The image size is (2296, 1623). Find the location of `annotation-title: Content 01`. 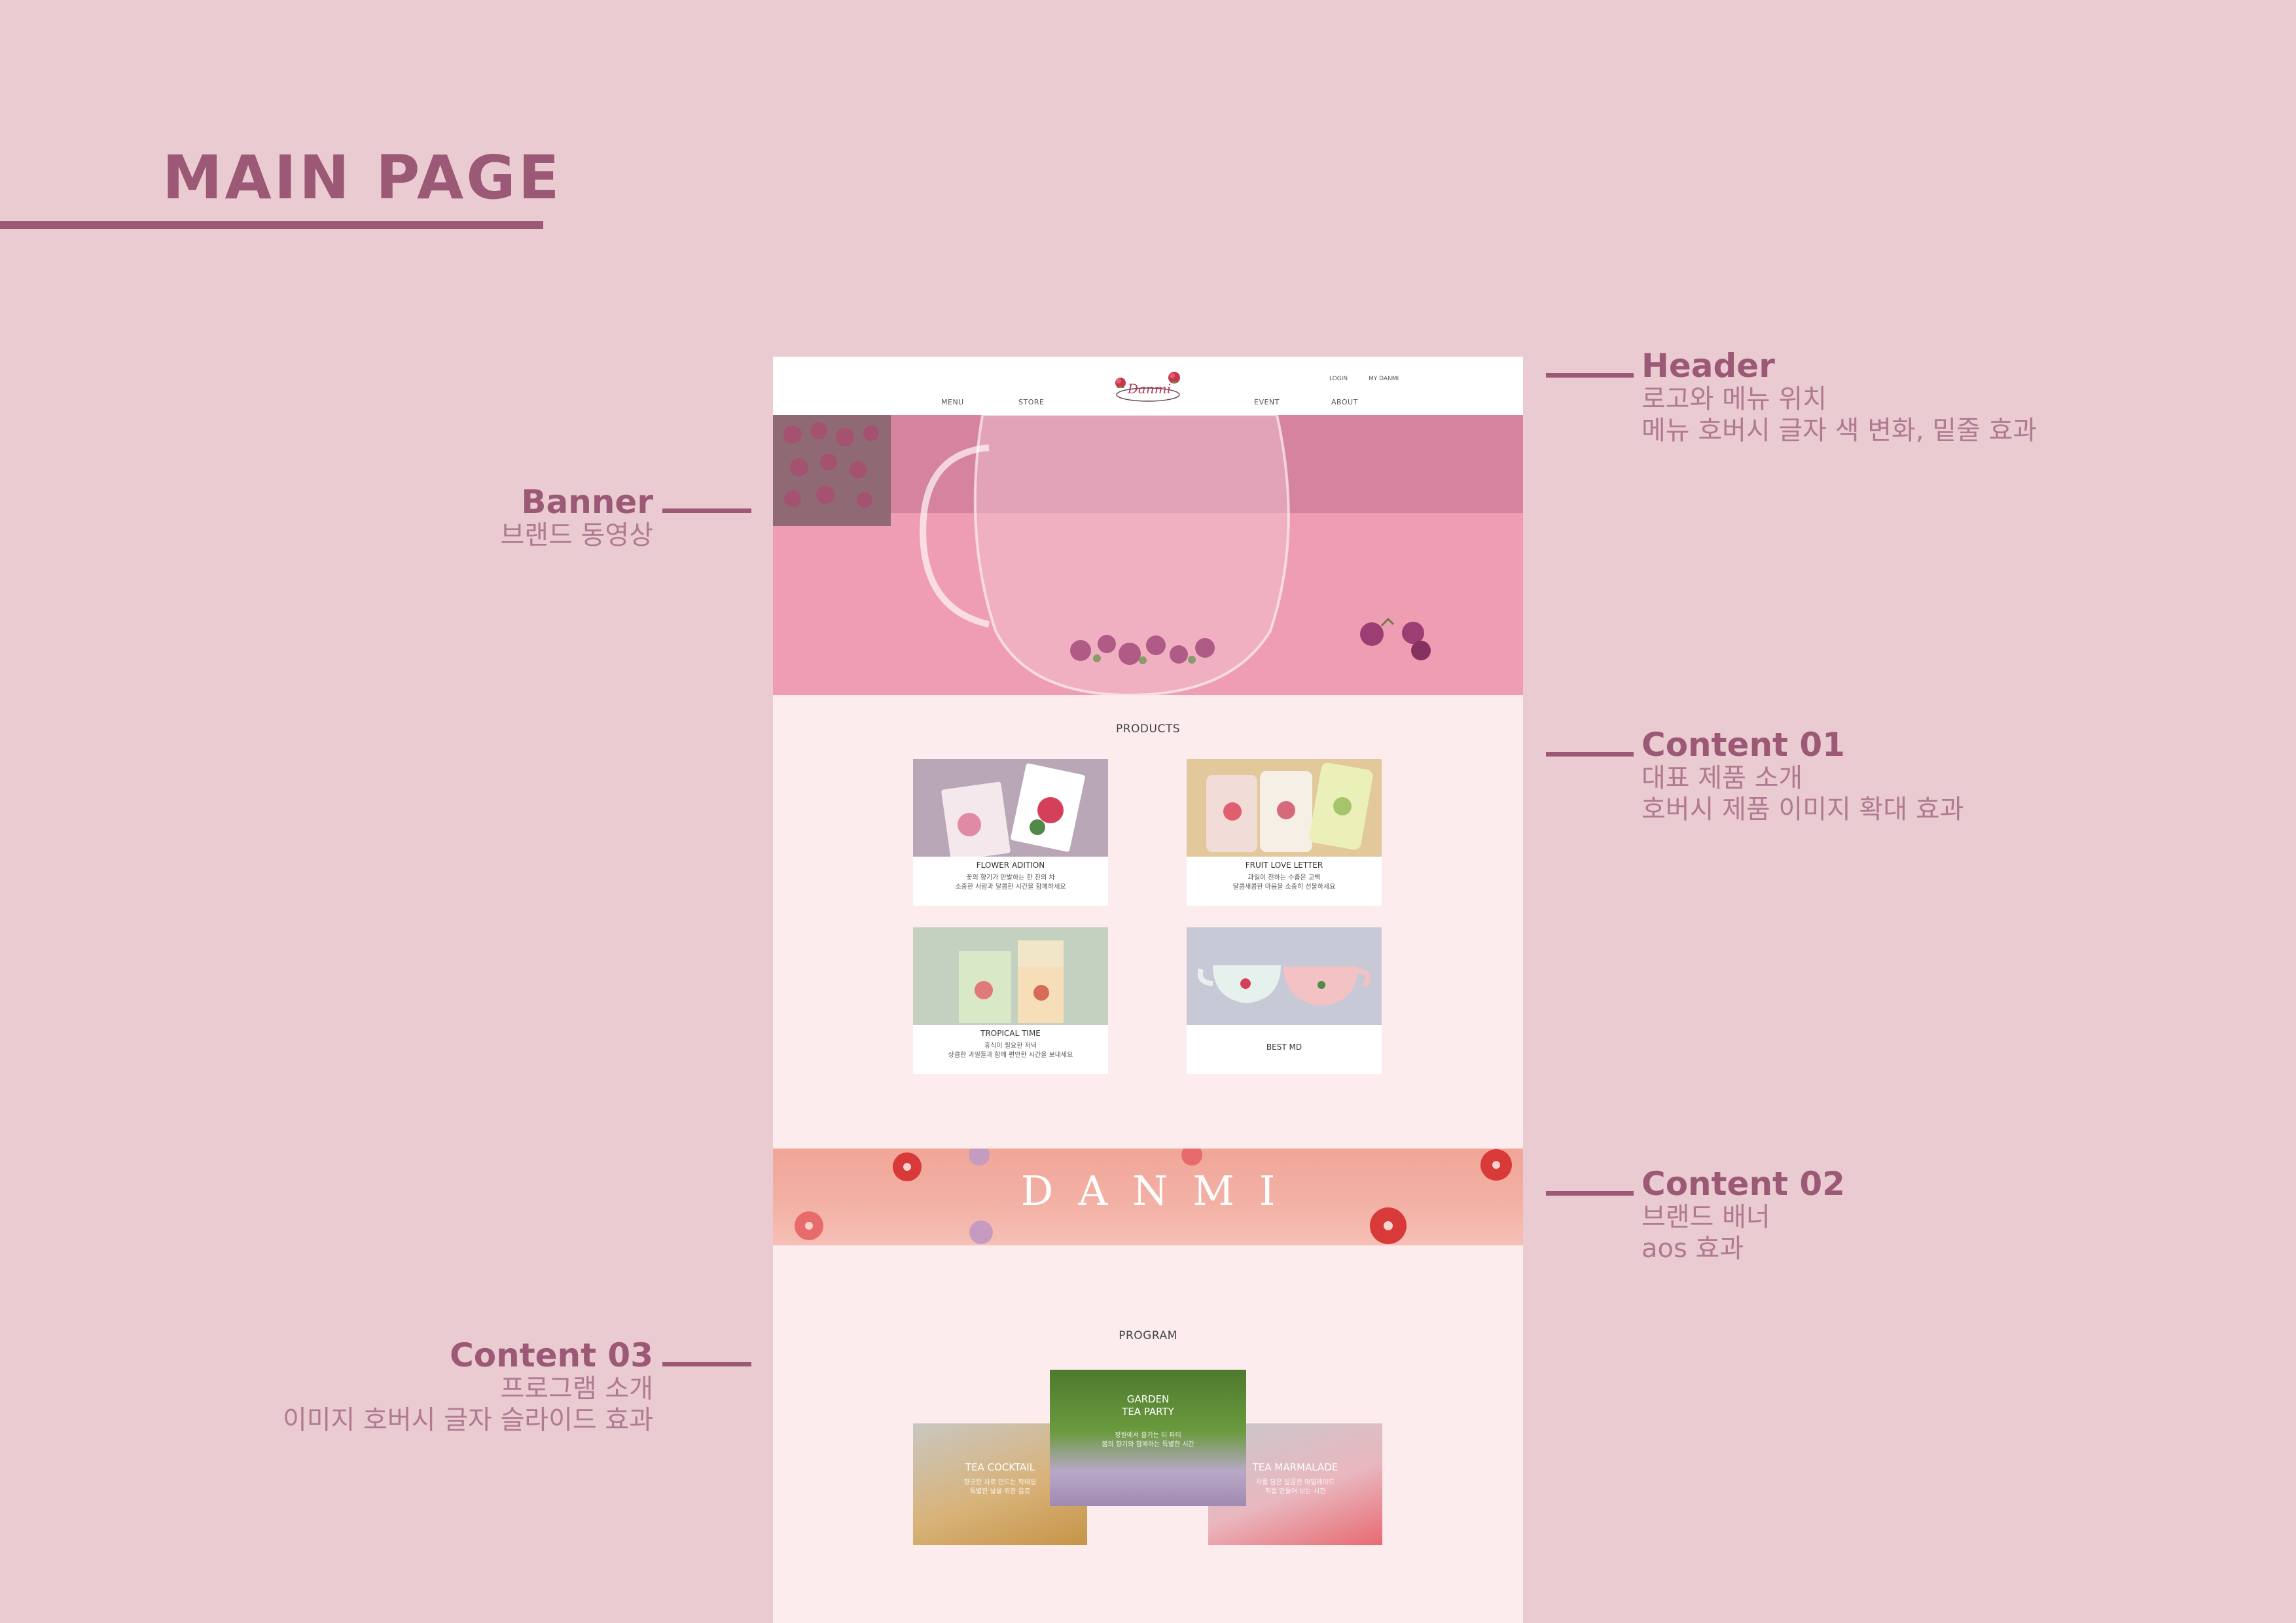

annotation-title: Content 01 is located at coordinates (1743, 745).